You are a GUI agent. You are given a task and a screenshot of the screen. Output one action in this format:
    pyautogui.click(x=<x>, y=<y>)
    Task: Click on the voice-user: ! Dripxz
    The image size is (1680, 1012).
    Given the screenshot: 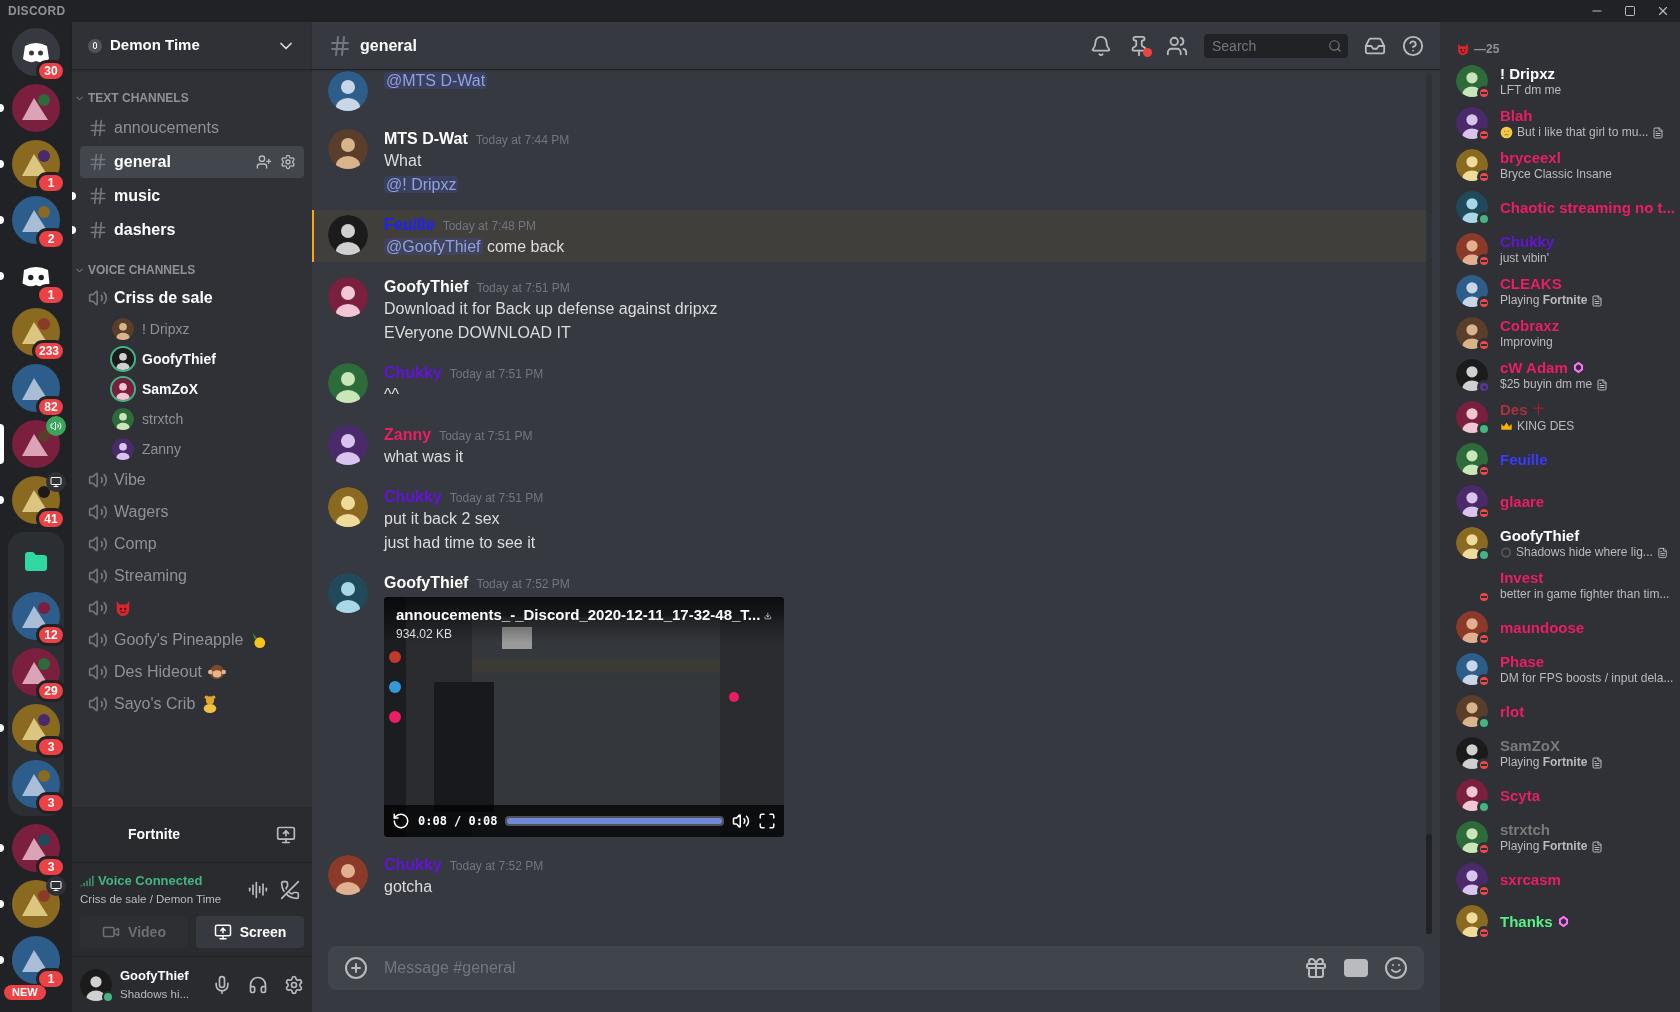 What is the action you would take?
    pyautogui.click(x=212, y=329)
    